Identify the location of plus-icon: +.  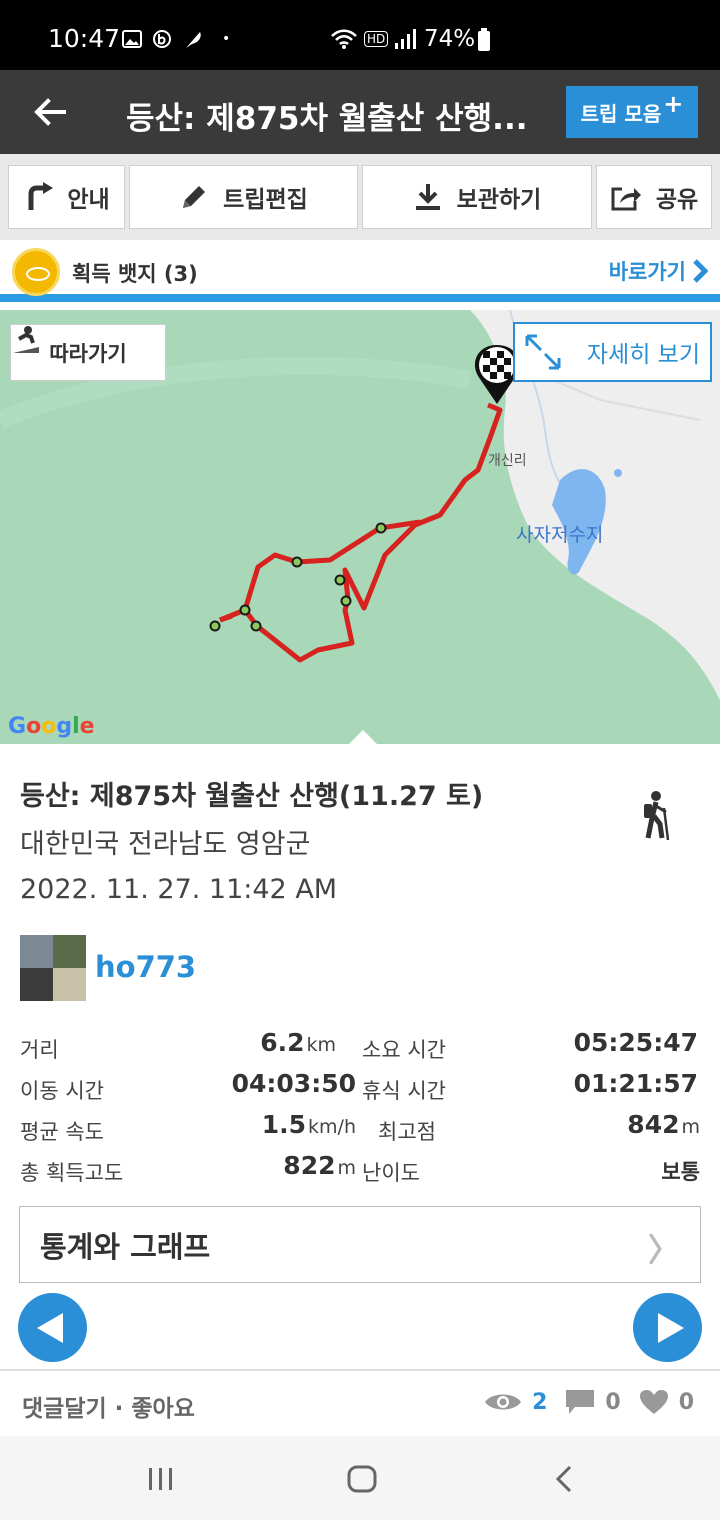
(673, 104).